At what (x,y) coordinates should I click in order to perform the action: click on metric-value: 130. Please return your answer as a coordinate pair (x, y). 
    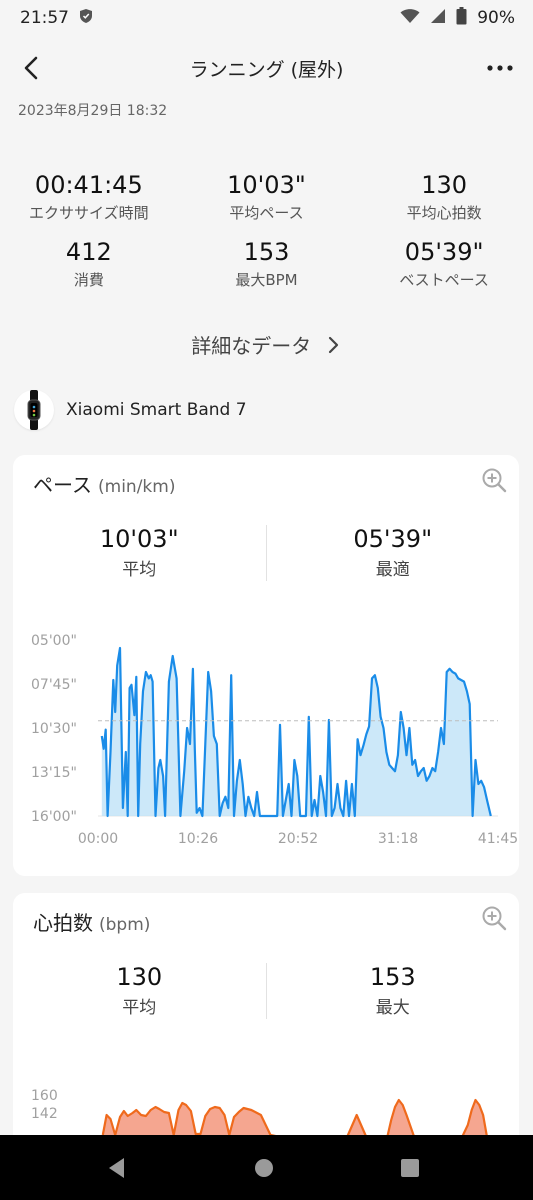
    Looking at the image, I should click on (444, 185).